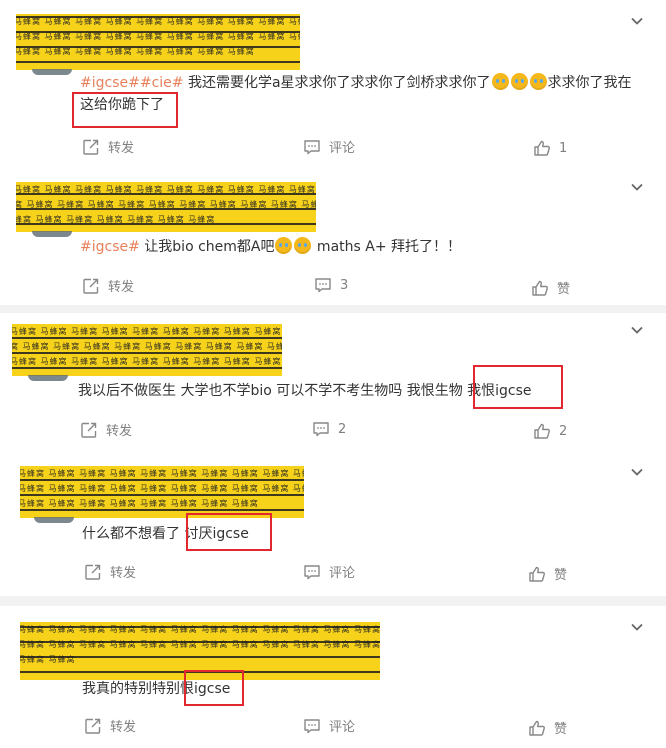  I want to click on like-button: 1, so click(550, 148).